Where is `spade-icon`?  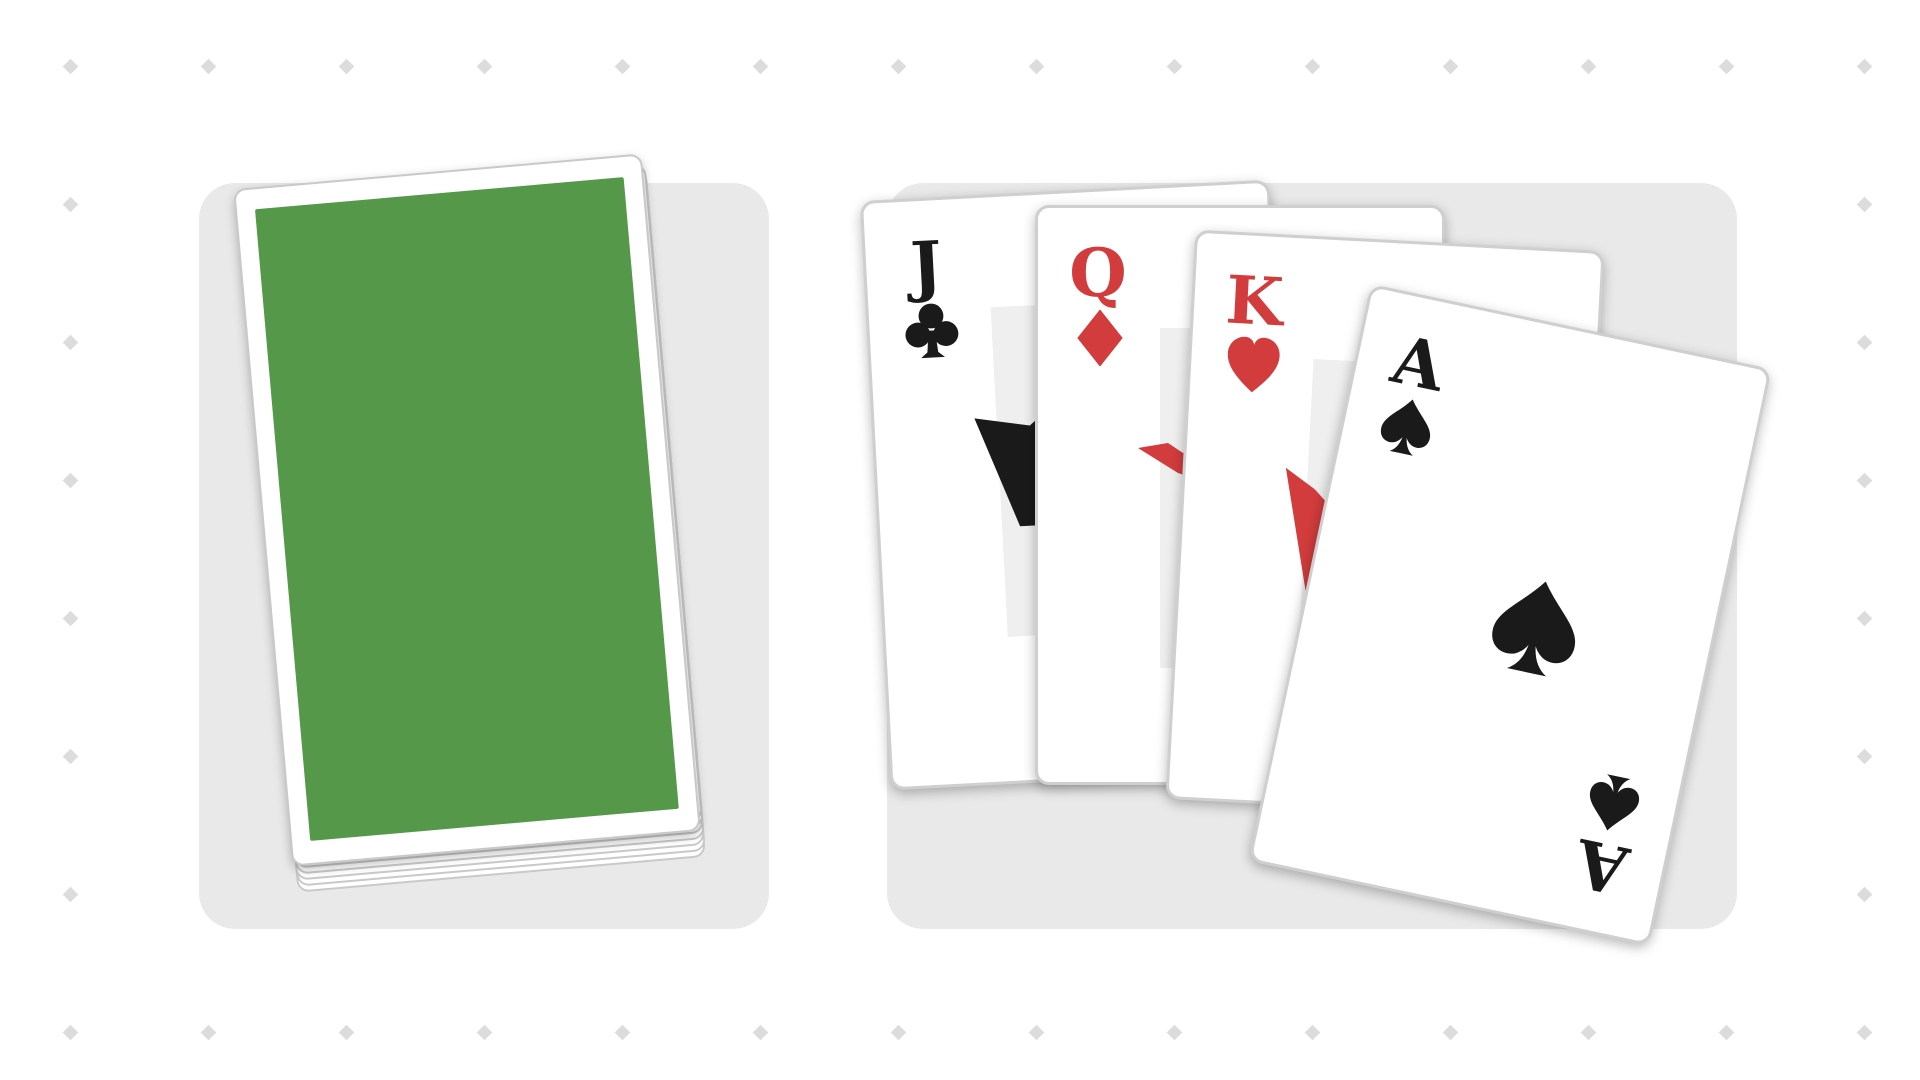
spade-icon is located at coordinates (1405, 427).